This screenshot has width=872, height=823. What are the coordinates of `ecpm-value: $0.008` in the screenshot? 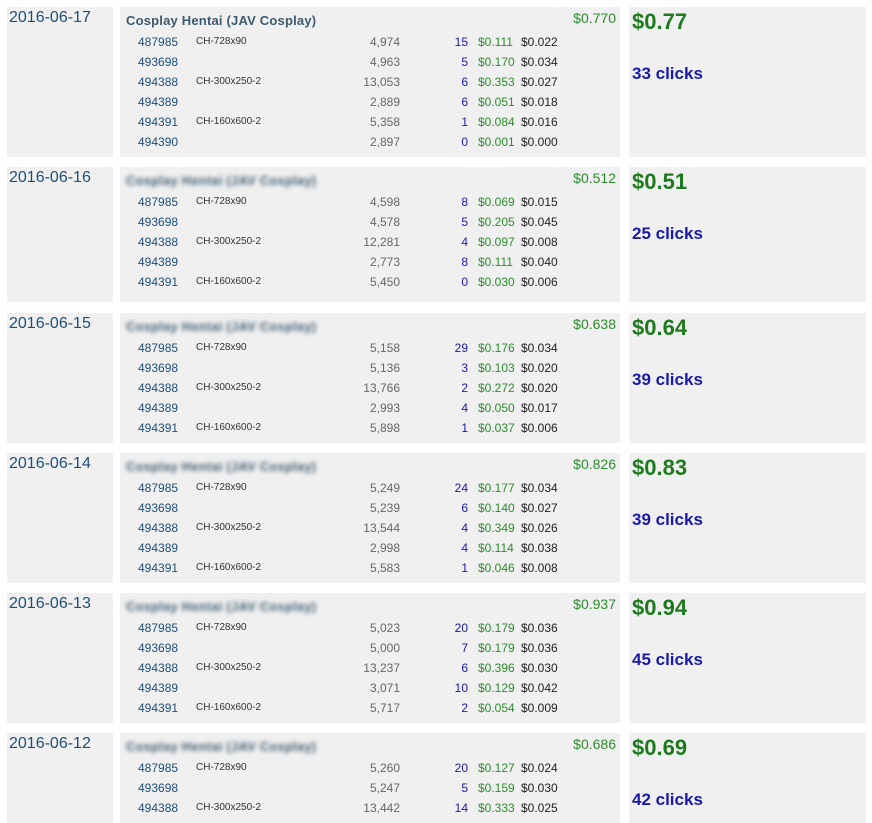 It's located at (539, 242).